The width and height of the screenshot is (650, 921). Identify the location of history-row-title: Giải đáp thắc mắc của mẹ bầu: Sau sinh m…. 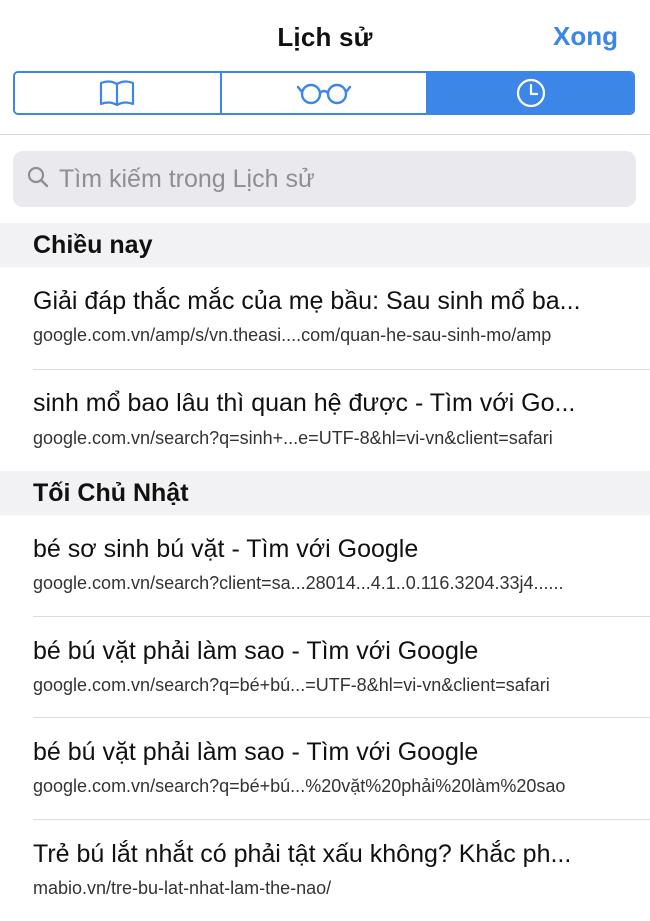
(307, 301).